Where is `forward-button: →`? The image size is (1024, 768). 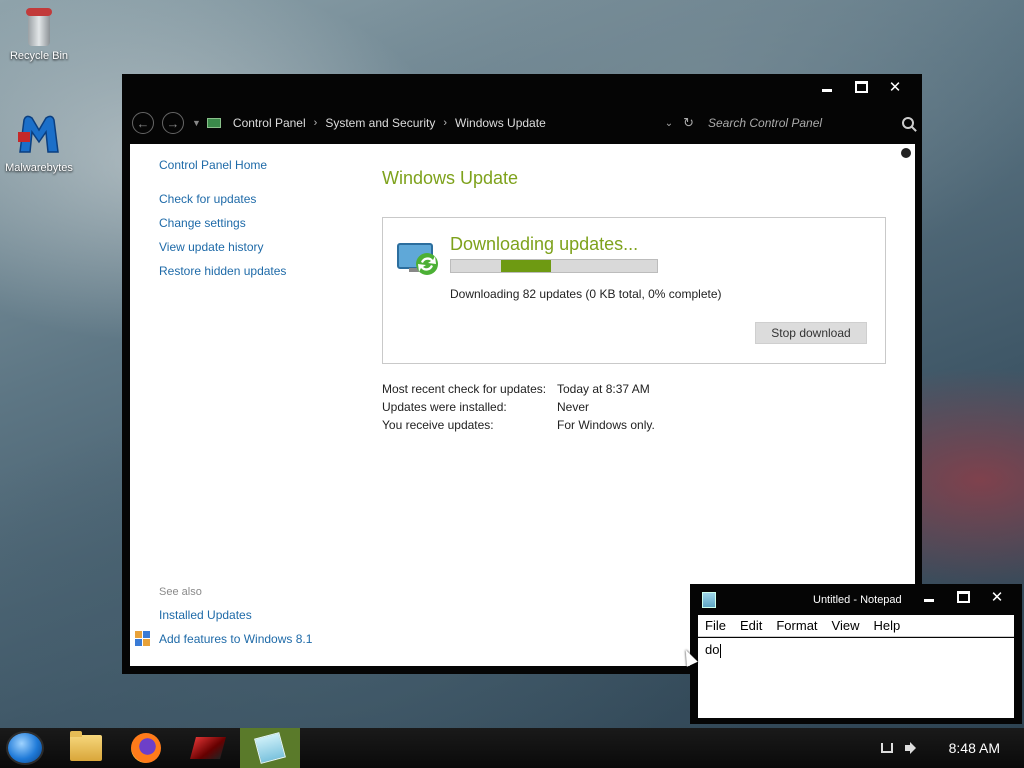
forward-button: → is located at coordinates (173, 123).